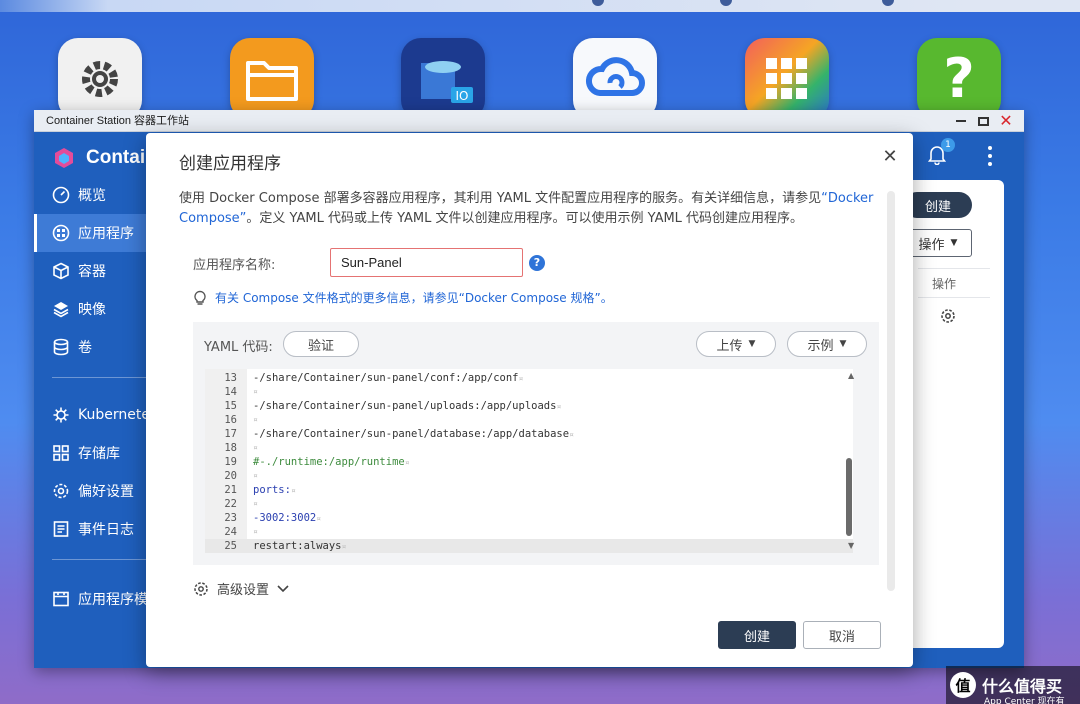 This screenshot has width=1080, height=704. What do you see at coordinates (85, 348) in the screenshot?
I see `sidebar-item-label: 卷` at bounding box center [85, 348].